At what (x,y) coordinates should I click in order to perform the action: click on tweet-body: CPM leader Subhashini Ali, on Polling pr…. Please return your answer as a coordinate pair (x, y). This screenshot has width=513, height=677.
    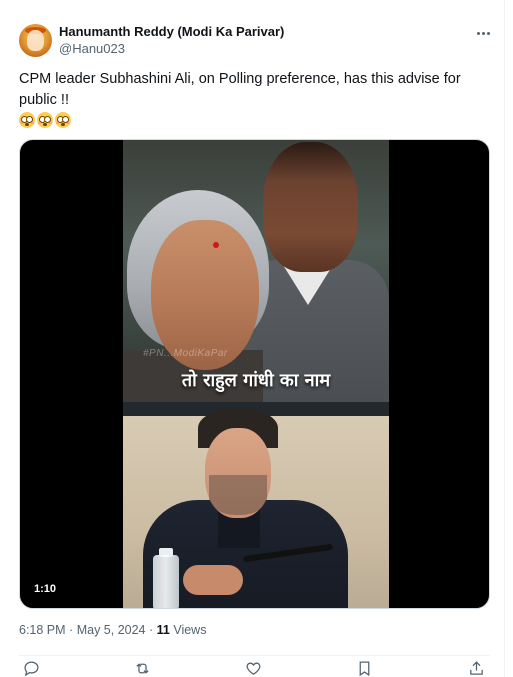
    Looking at the image, I should click on (240, 89).